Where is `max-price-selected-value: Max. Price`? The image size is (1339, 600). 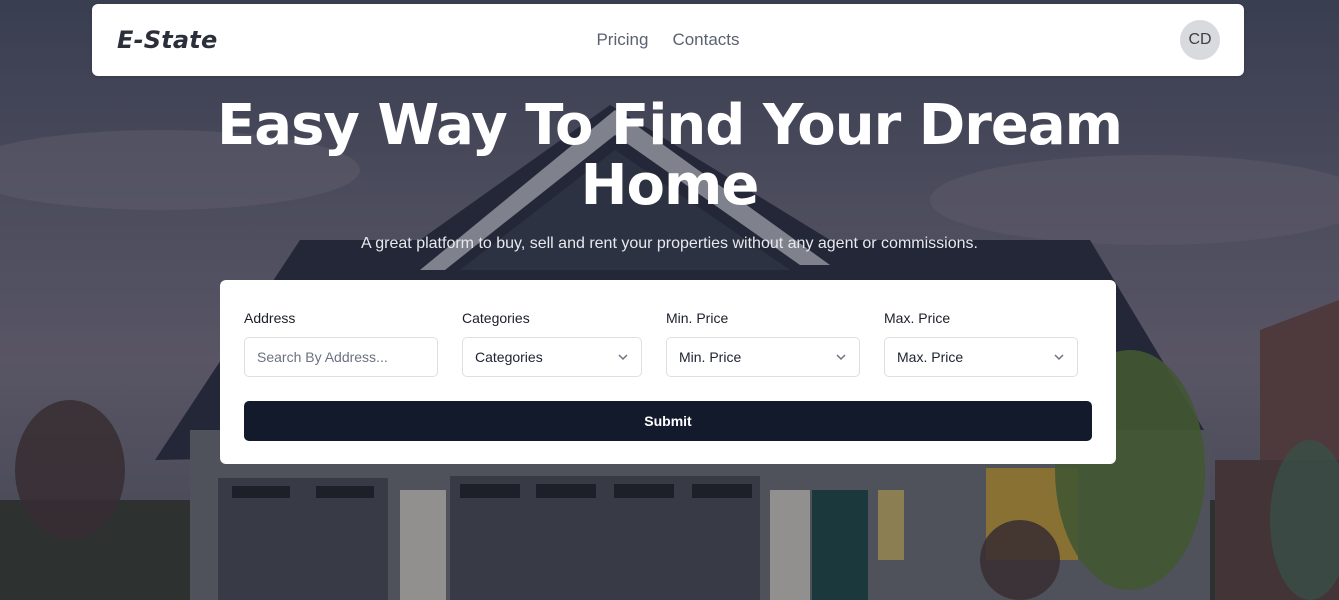 max-price-selected-value: Max. Price is located at coordinates (930, 357).